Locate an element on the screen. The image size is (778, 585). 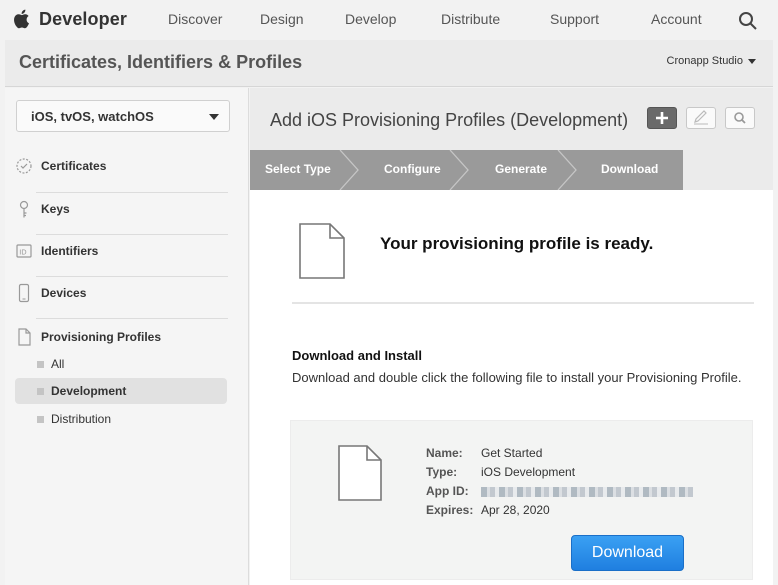
sidebar-item-label: Devices is located at coordinates (64, 293).